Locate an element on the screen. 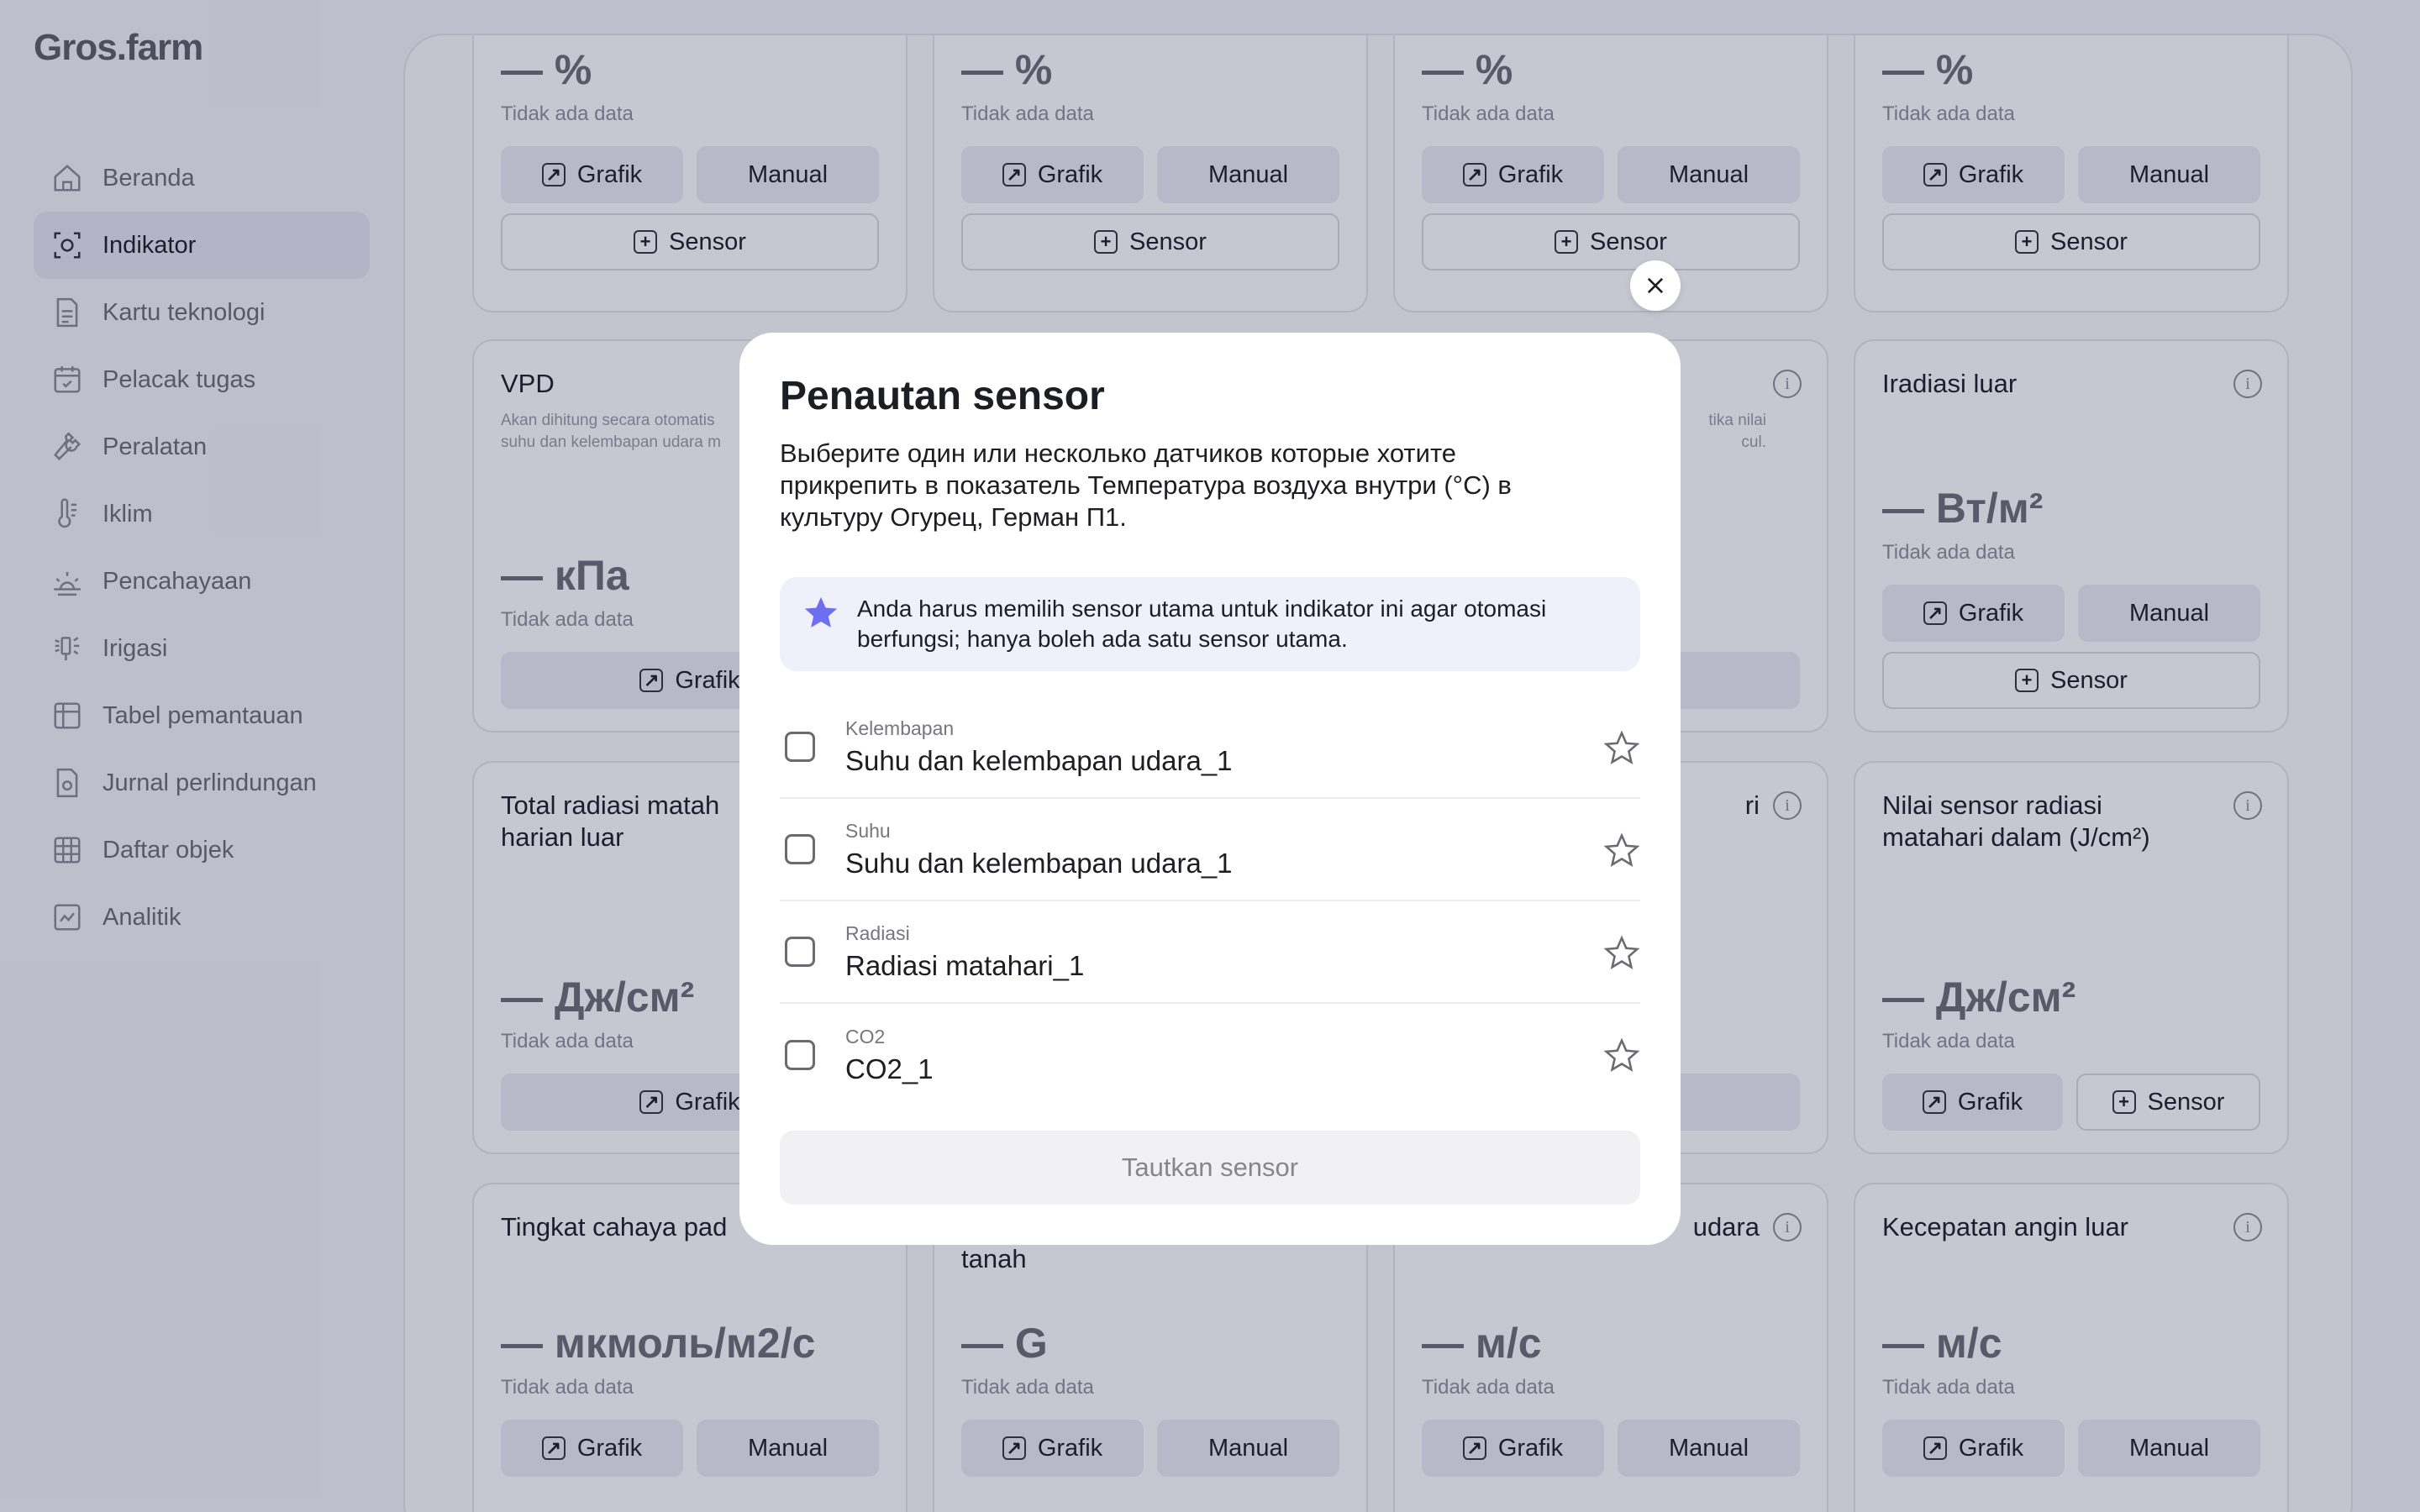 This screenshot has width=2420, height=1512. sensor-name: Radiasi matahari_1 is located at coordinates (965, 965).